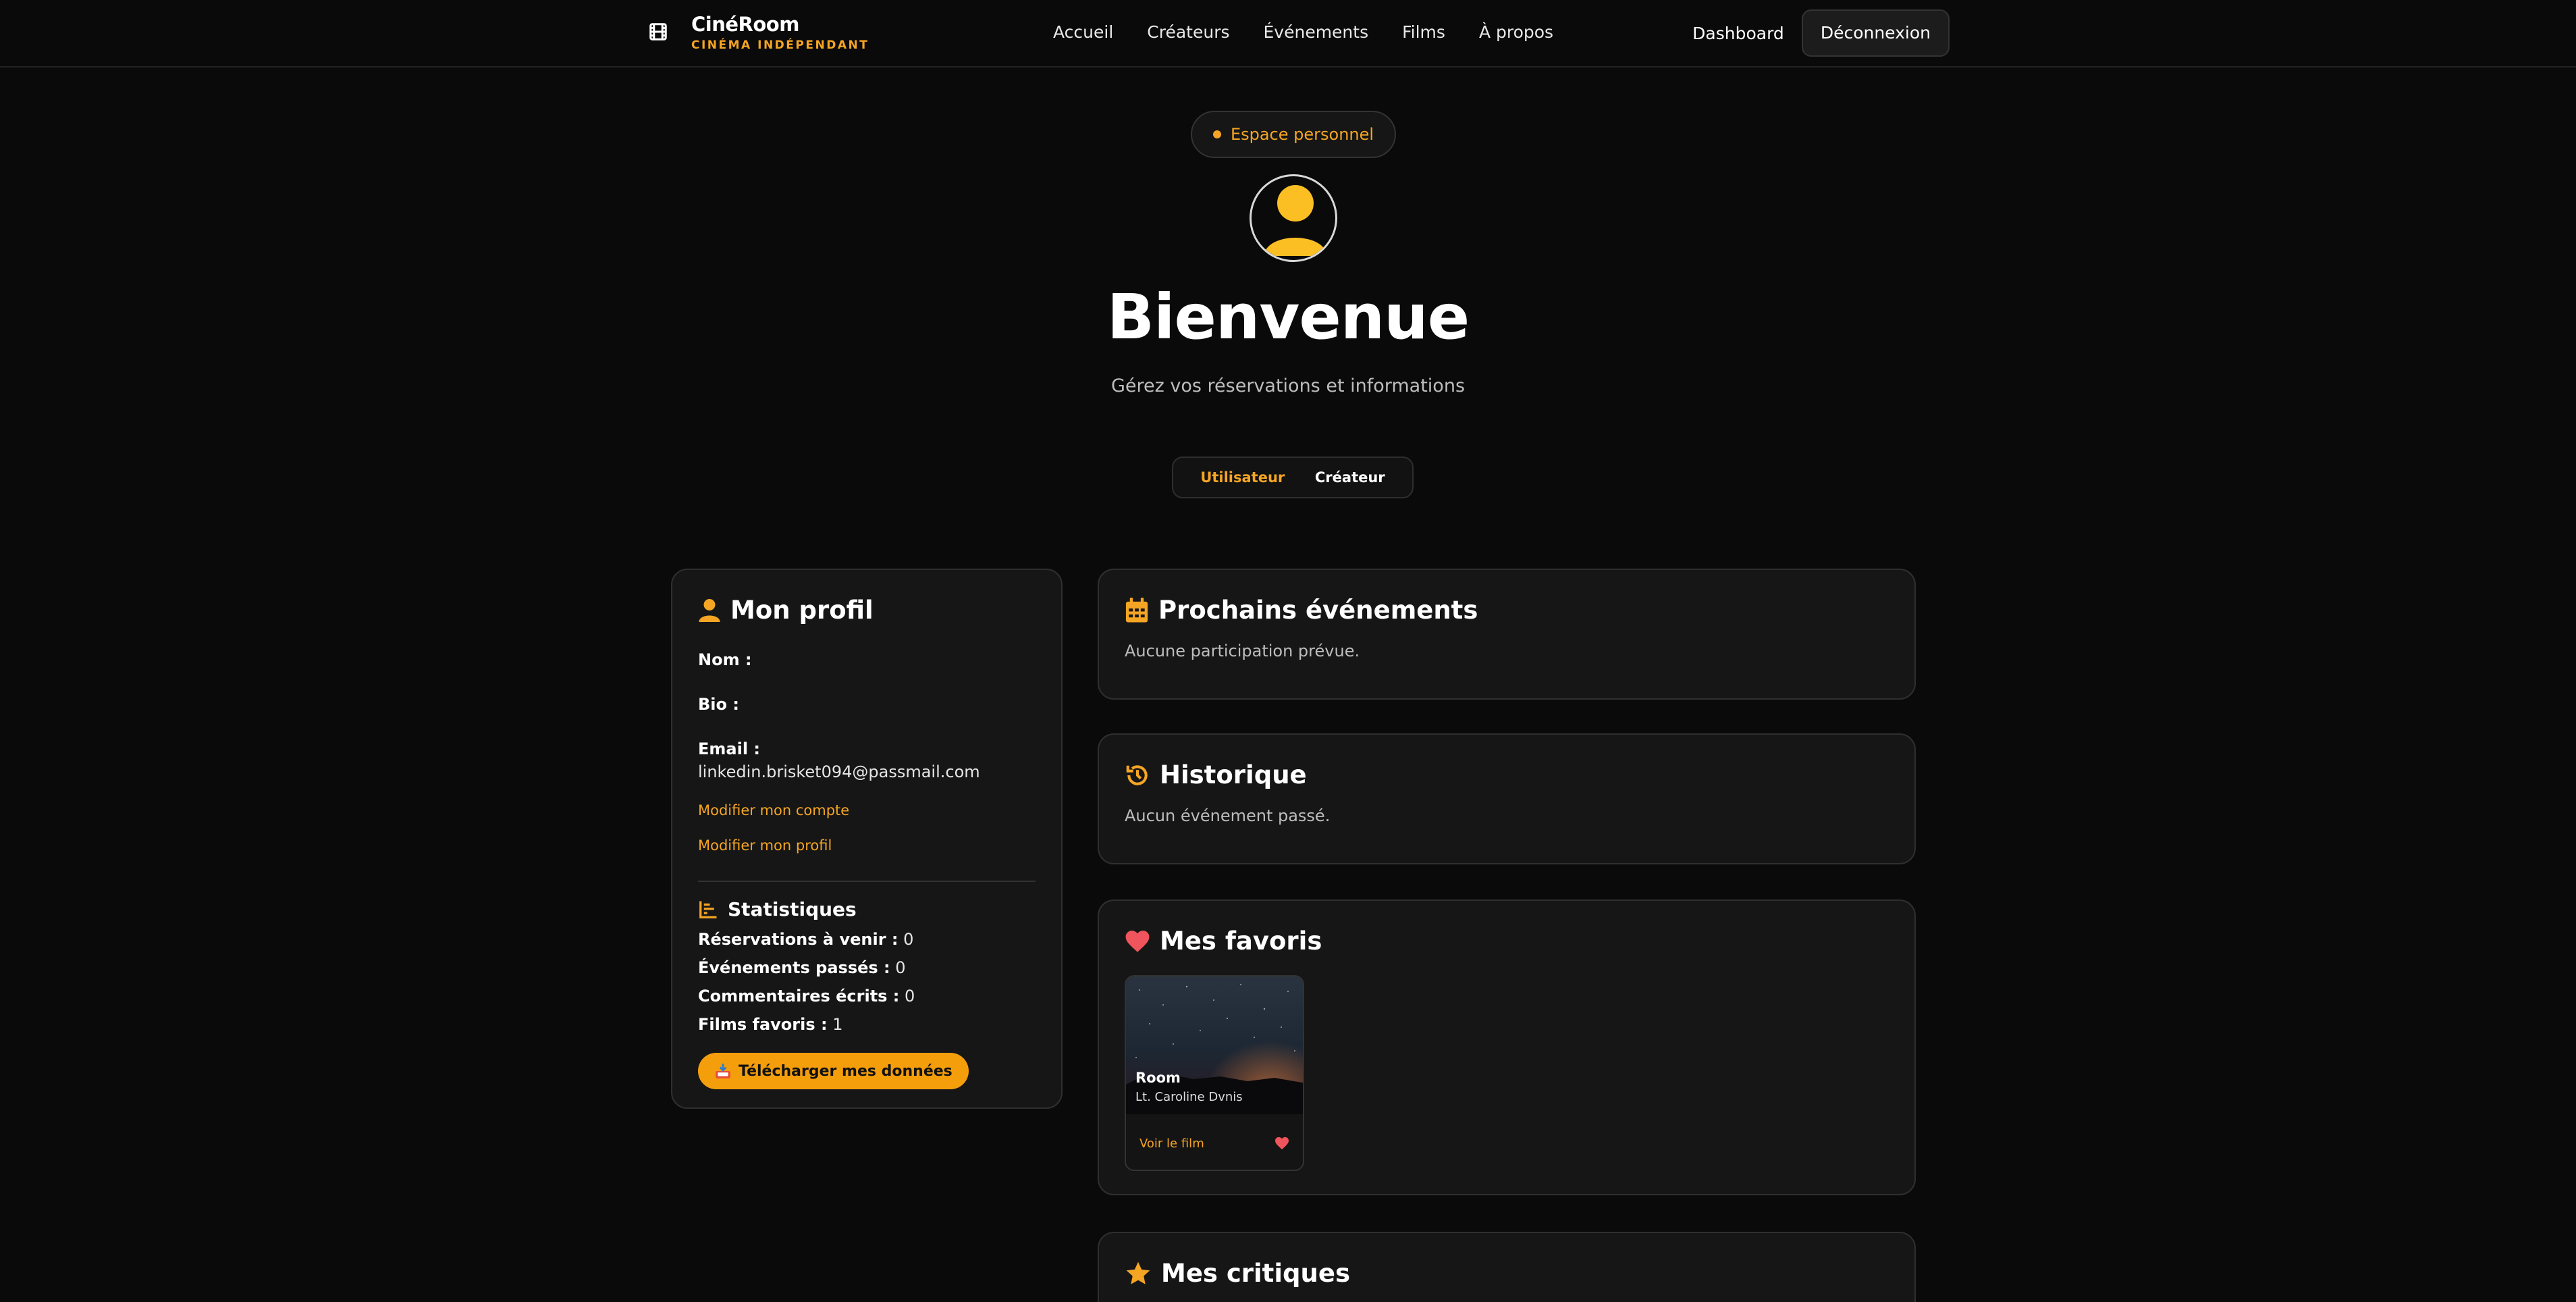 This screenshot has width=2576, height=1302. I want to click on personal-space-badge: Espace personnel, so click(1293, 134).